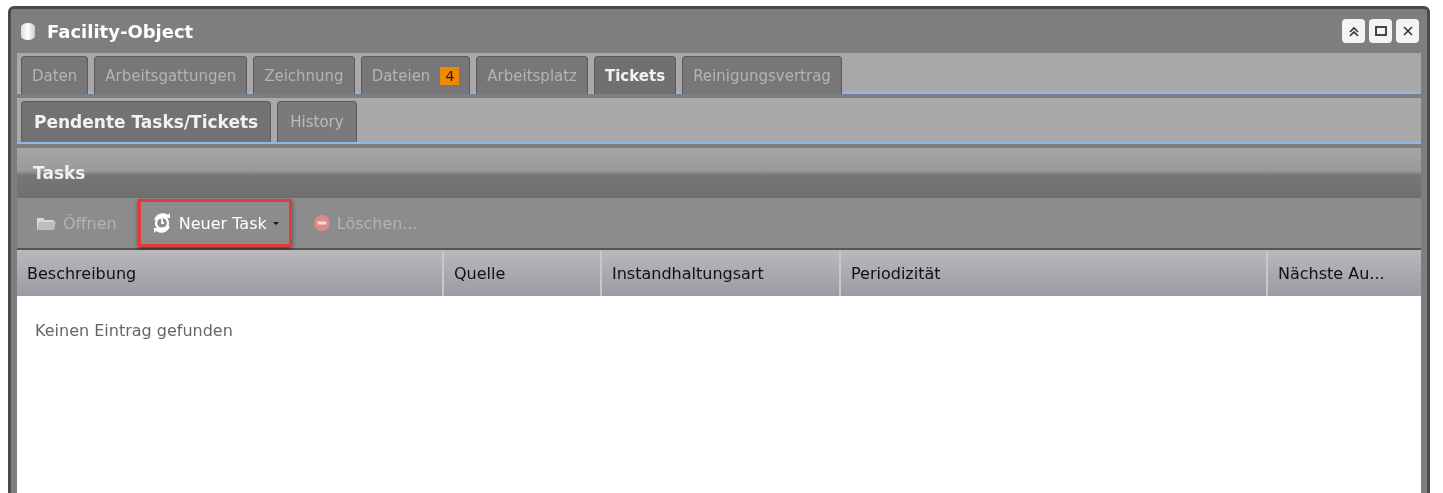 Image resolution: width=1443 pixels, height=493 pixels. What do you see at coordinates (450, 75) in the screenshot?
I see `count-badge: 4` at bounding box center [450, 75].